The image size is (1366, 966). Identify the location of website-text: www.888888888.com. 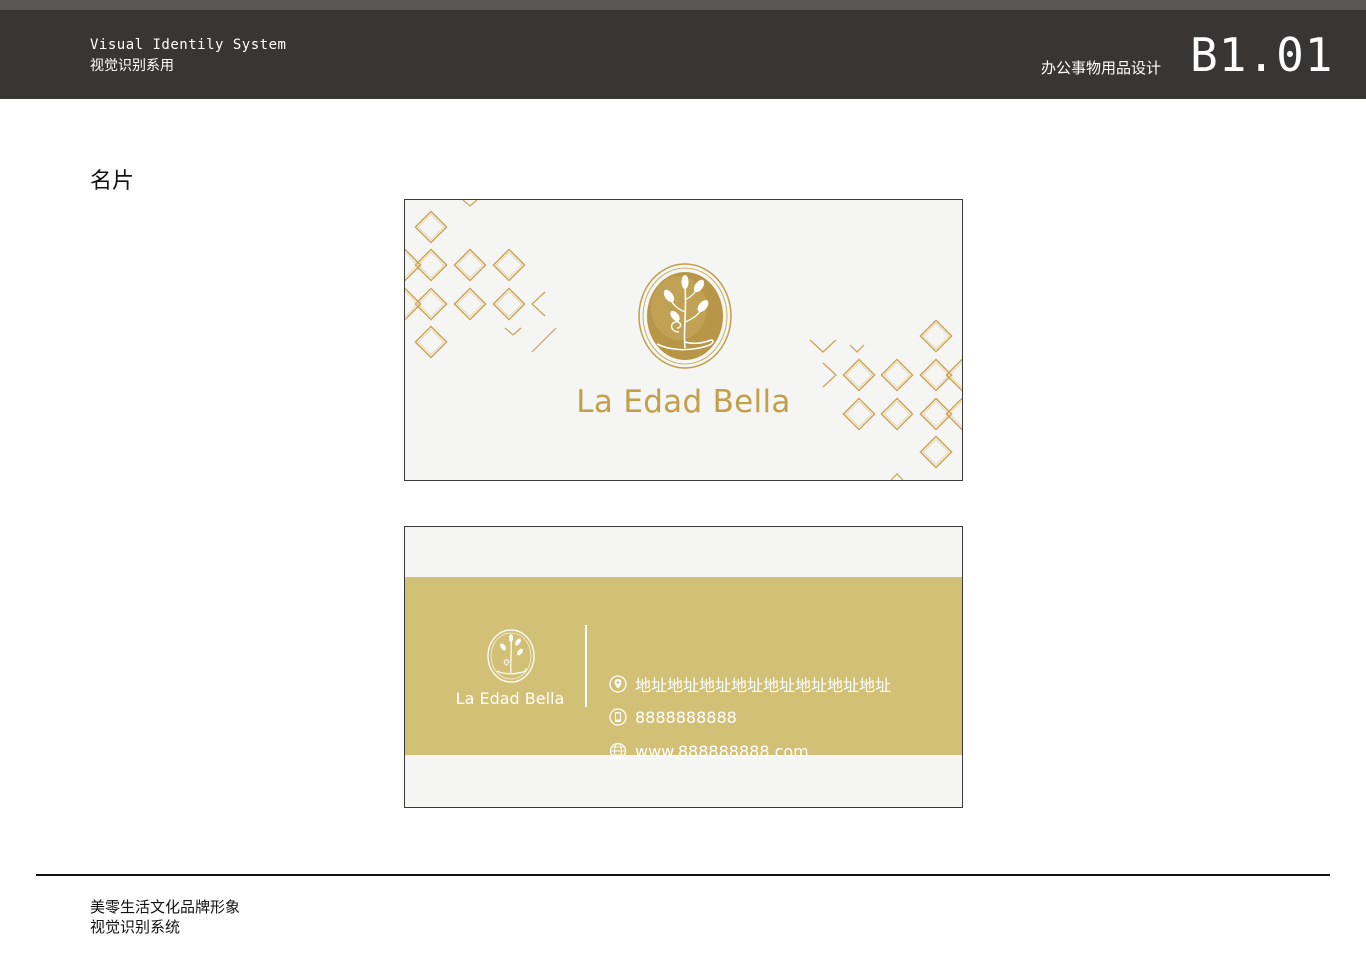
(722, 751).